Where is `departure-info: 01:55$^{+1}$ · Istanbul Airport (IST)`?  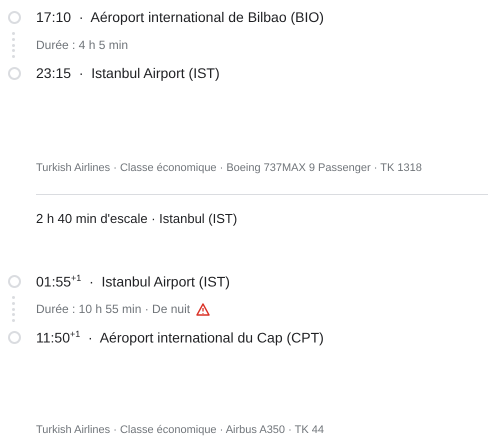 departure-info: 01:55$^{+1}$ · Istanbul Airport (IST) is located at coordinates (133, 281).